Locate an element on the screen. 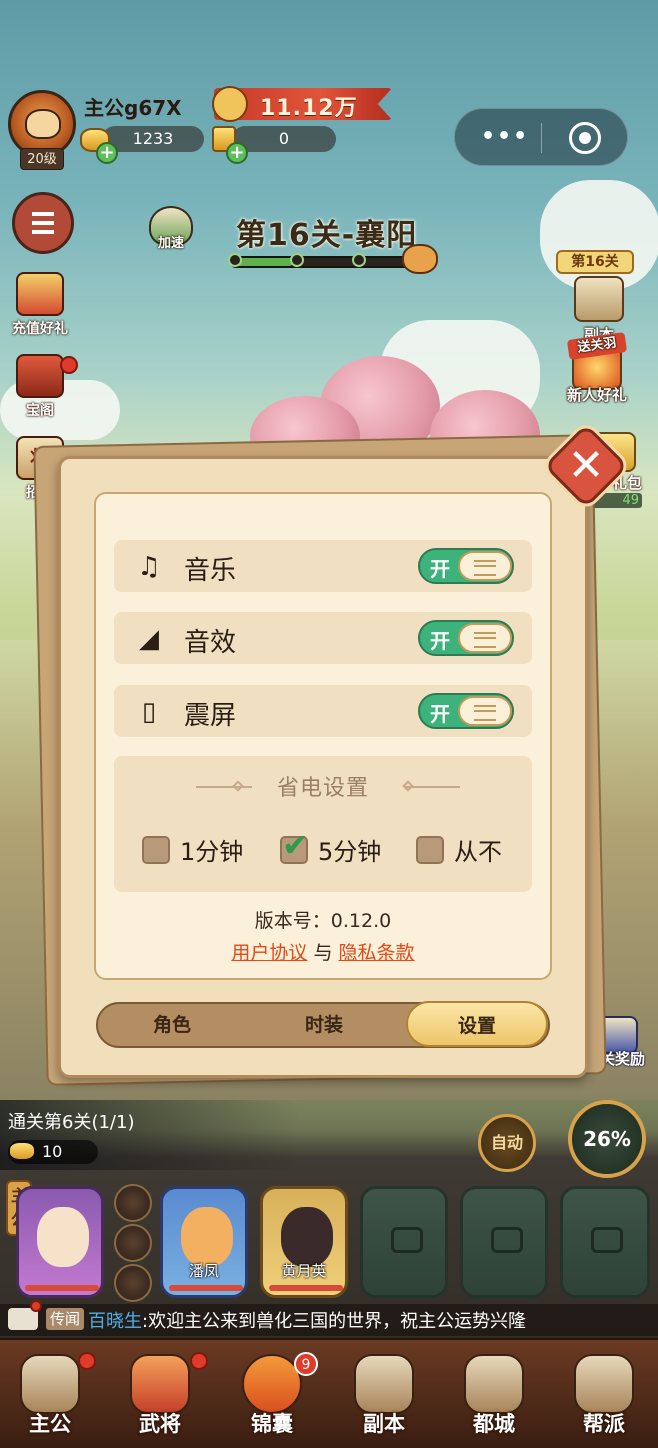 The width and height of the screenshot is (658, 1448). player-name: 主公g67X is located at coordinates (133, 108).